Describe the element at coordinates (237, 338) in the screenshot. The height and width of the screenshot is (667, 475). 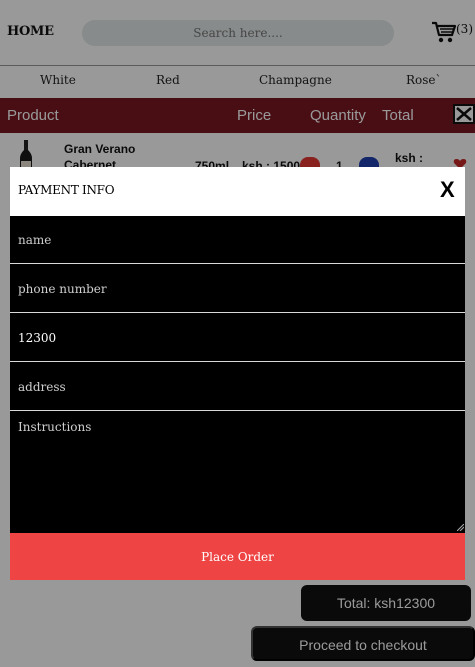
I see `amount-field` at that location.